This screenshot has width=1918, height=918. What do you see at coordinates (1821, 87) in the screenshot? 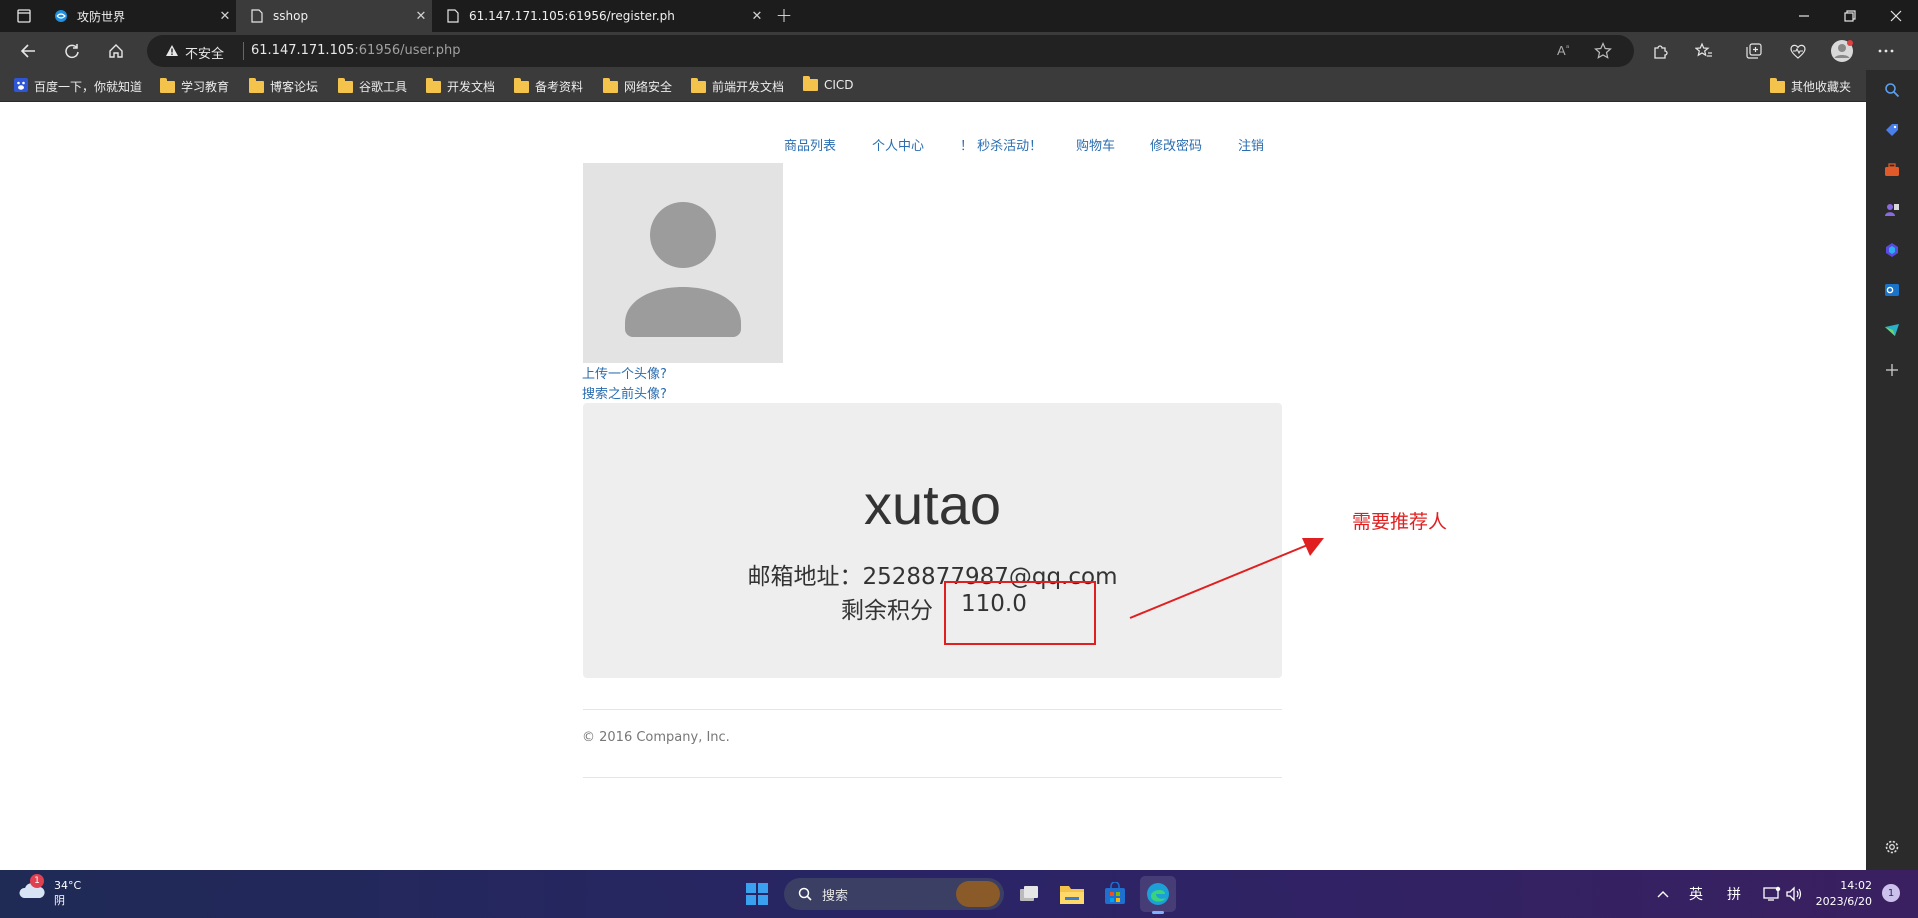
I see `bookmark-label: 其他收藏夹` at bounding box center [1821, 87].